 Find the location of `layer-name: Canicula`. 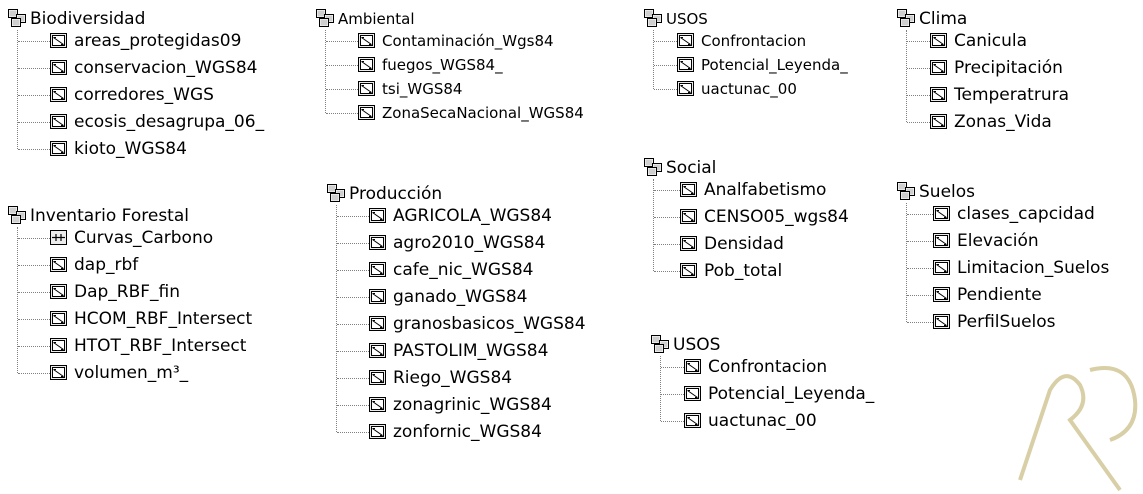

layer-name: Canicula is located at coordinates (990, 41).